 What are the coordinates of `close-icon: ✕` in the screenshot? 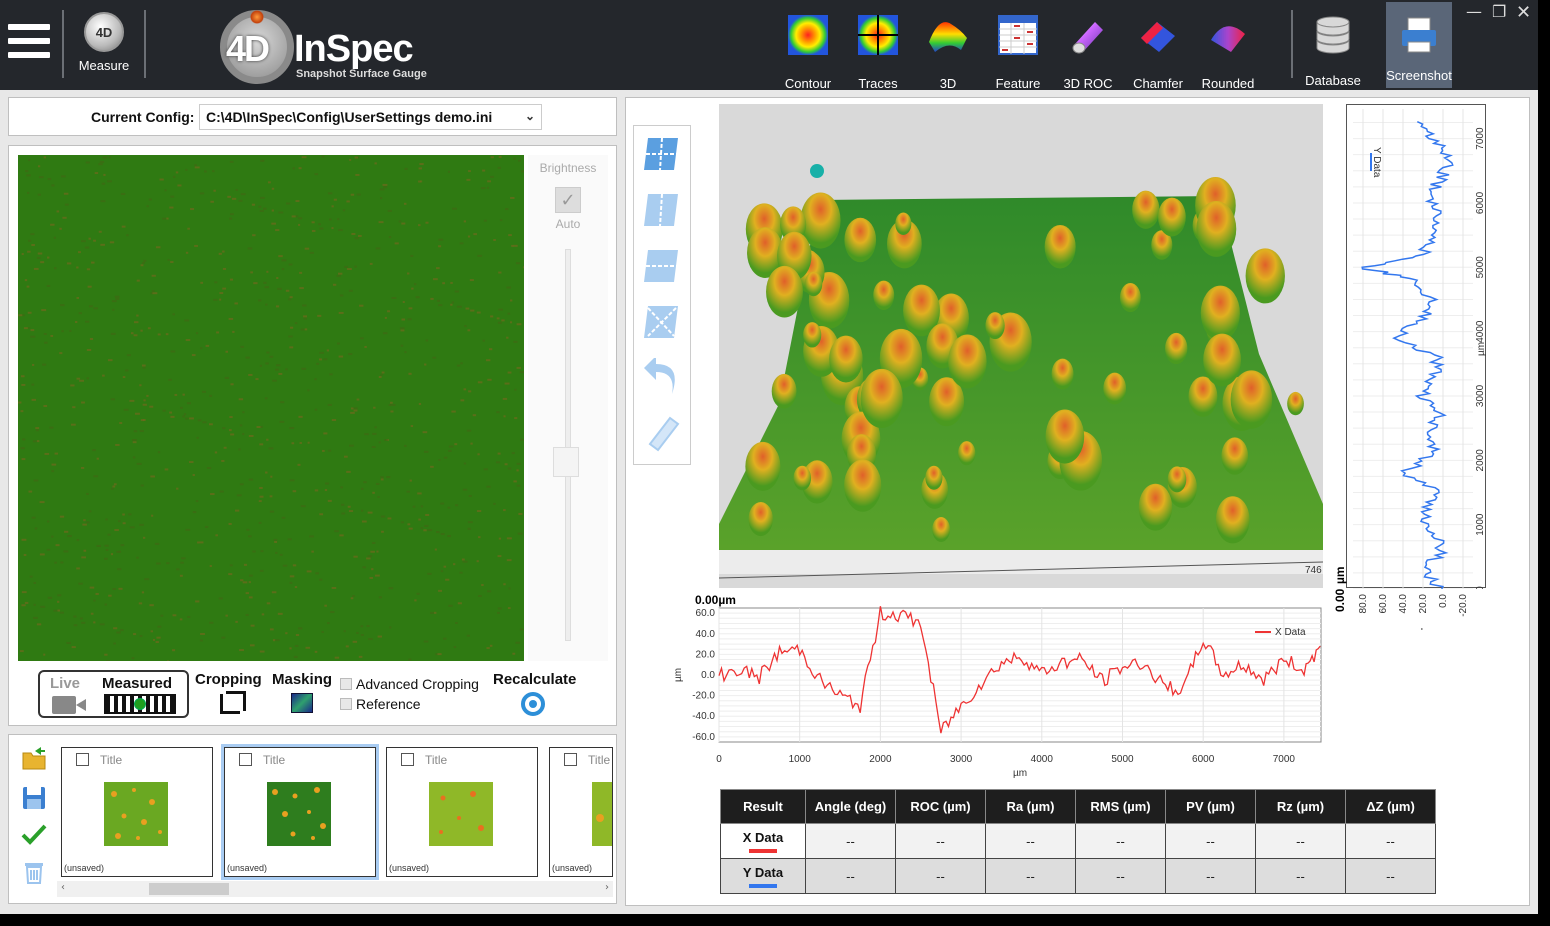 It's located at (1523, 12).